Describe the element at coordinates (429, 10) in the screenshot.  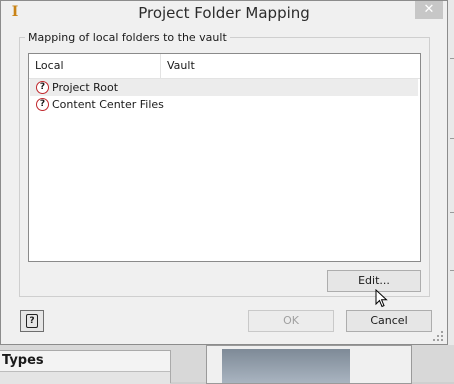
I see `close-button: ✕` at that location.